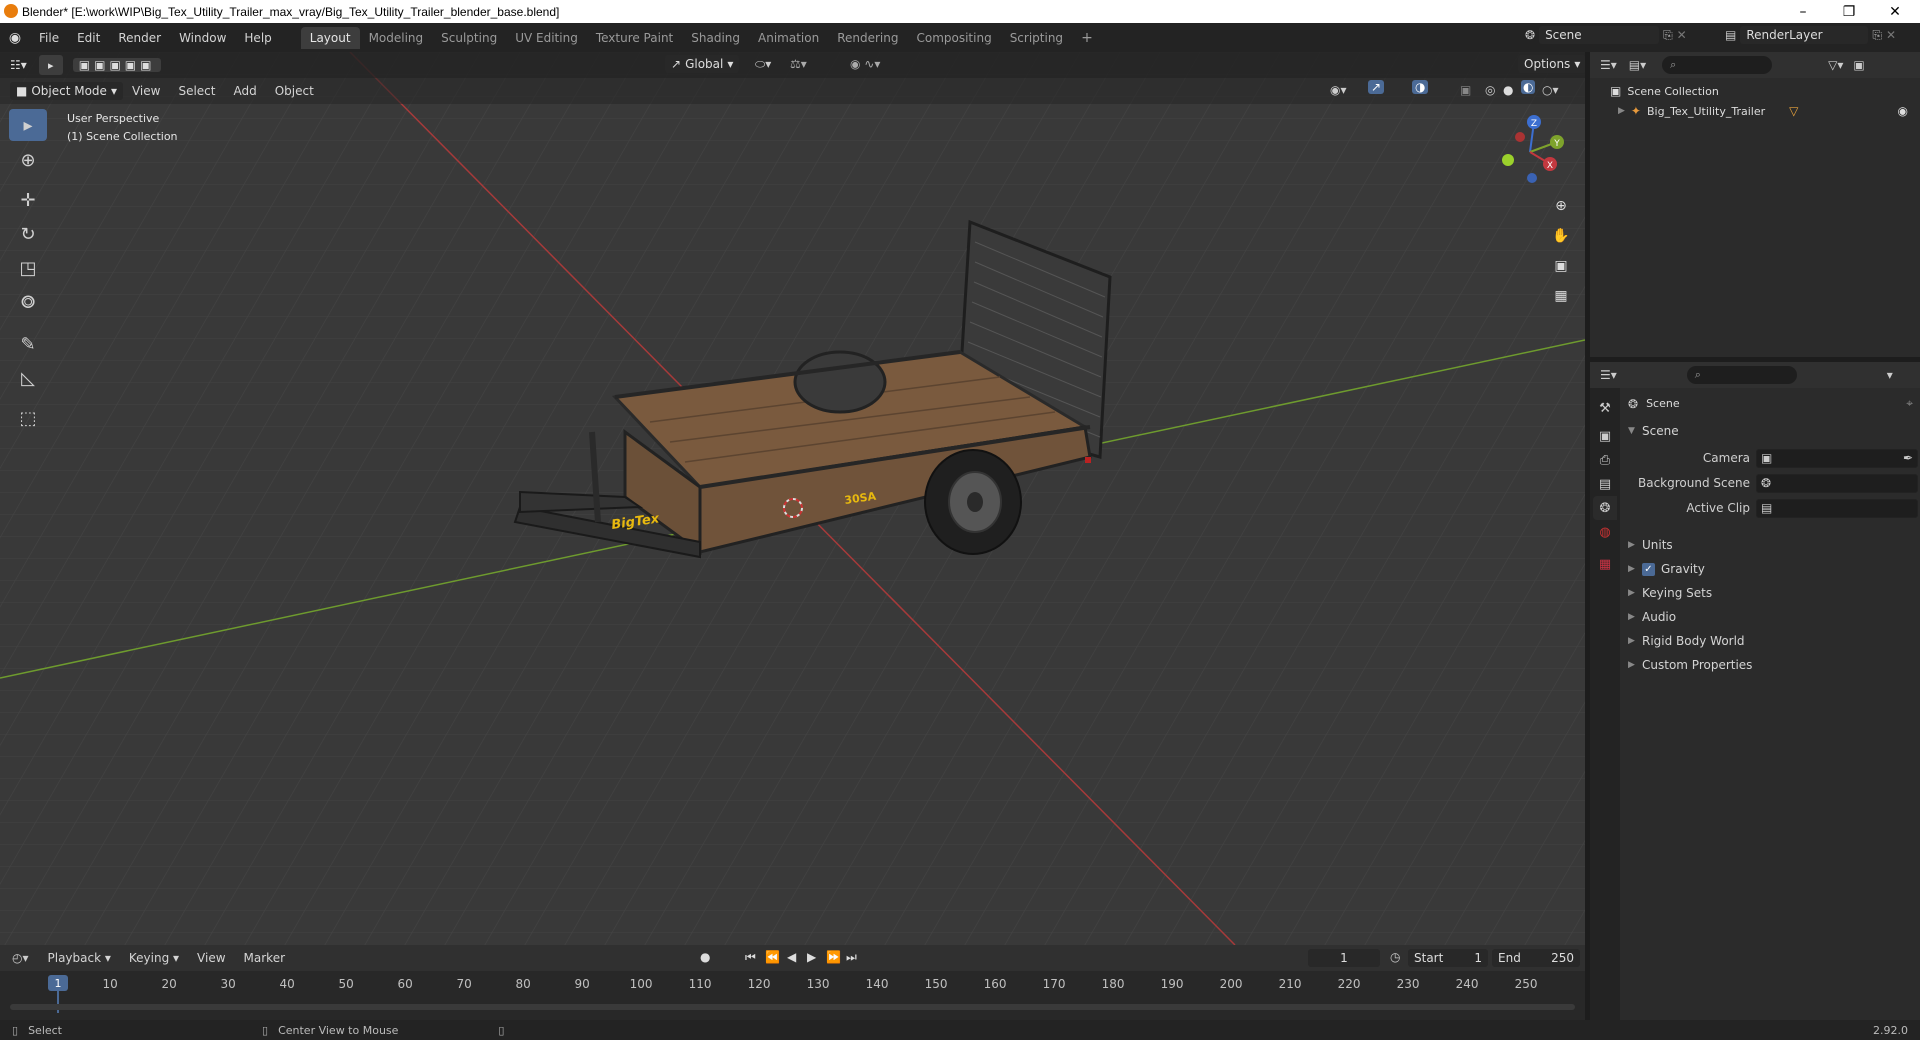  What do you see at coordinates (1036, 38) in the screenshot?
I see `tab-scripting: Scripting` at bounding box center [1036, 38].